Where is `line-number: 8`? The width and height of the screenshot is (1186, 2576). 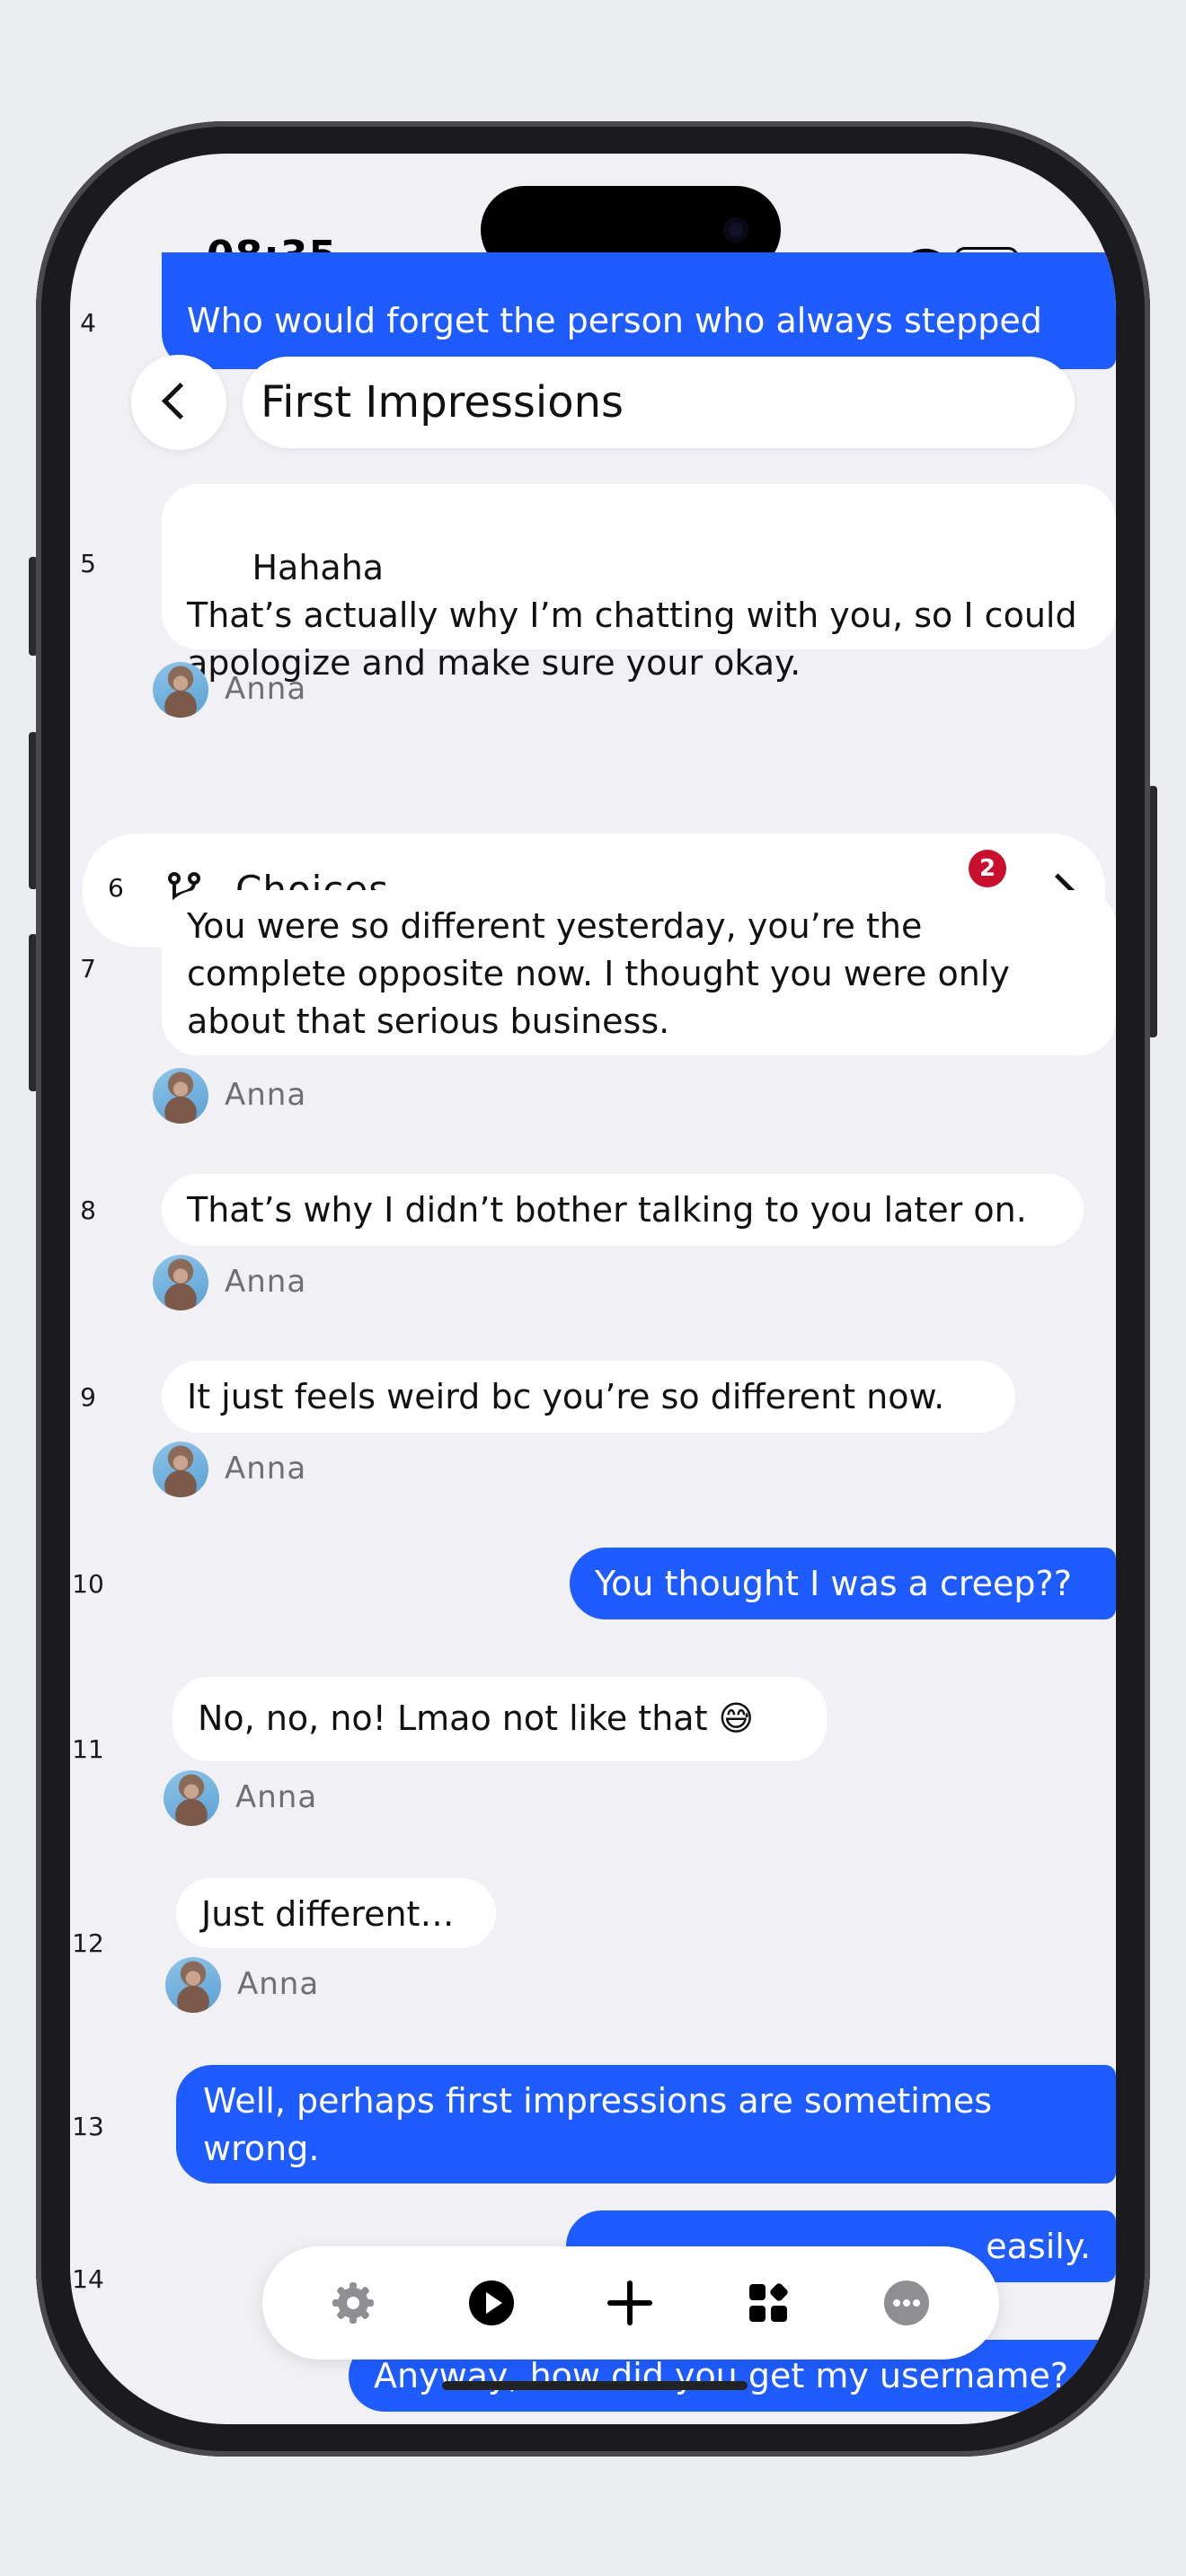 line-number: 8 is located at coordinates (88, 1210).